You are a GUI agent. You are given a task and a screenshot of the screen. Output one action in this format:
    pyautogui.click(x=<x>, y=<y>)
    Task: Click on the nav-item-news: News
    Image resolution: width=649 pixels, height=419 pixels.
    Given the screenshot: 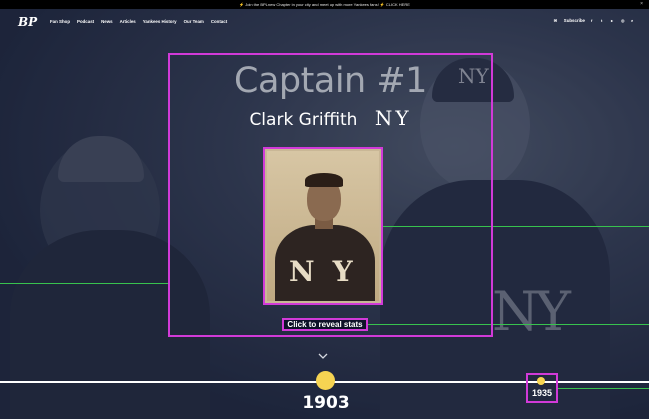 What is the action you would take?
    pyautogui.click(x=106, y=21)
    